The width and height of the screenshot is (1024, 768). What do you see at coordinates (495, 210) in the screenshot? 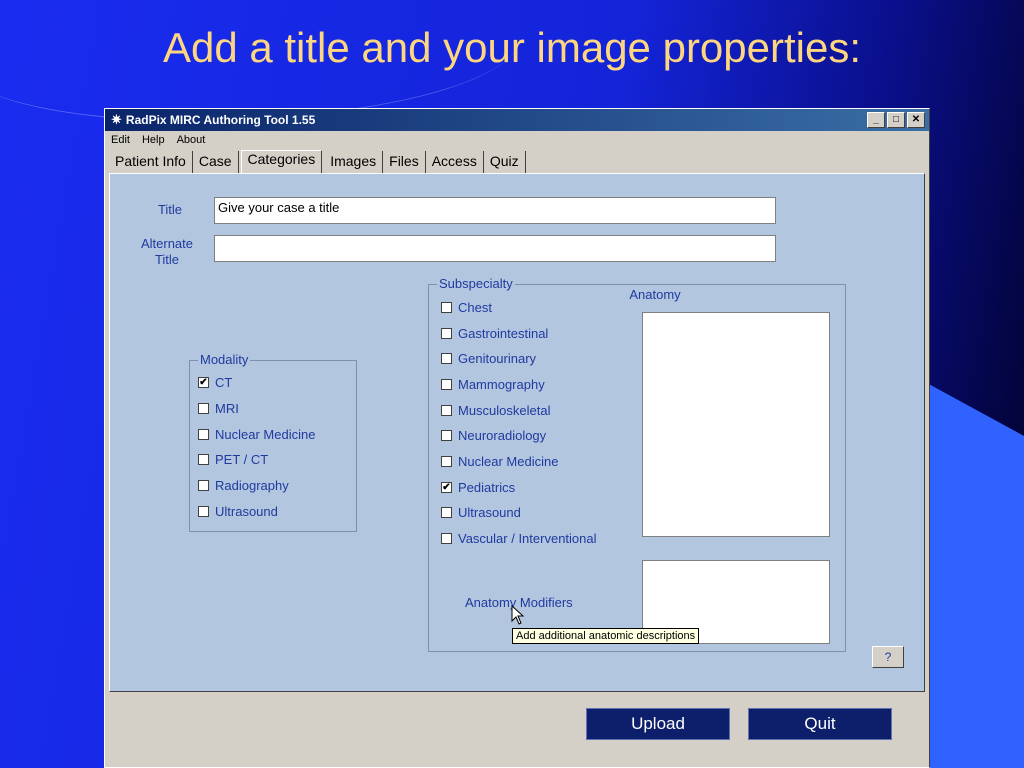
I see `title-input: Give your case a title` at bounding box center [495, 210].